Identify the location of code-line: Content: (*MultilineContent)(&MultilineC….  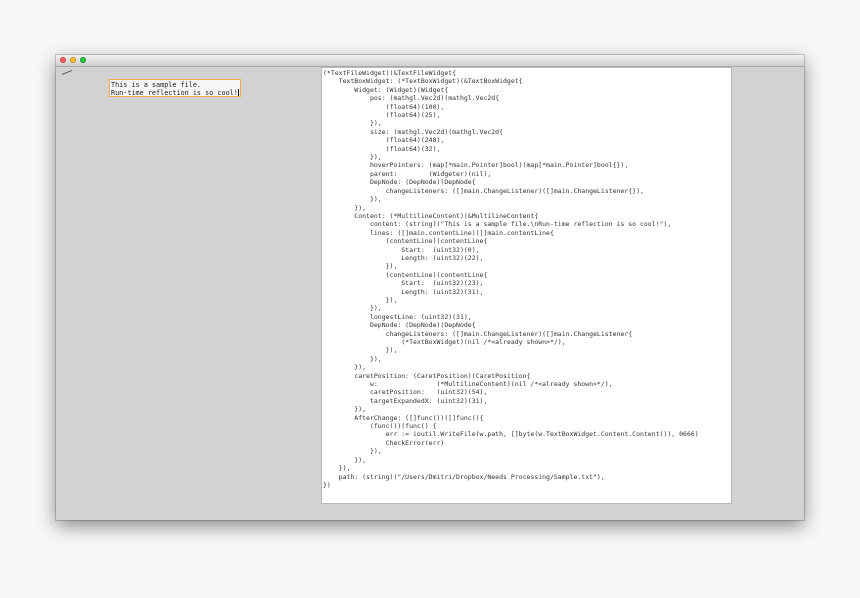
(431, 215).